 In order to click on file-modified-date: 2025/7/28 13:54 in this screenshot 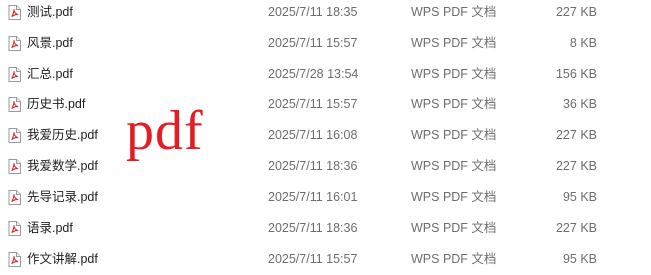, I will do `click(313, 74)`.